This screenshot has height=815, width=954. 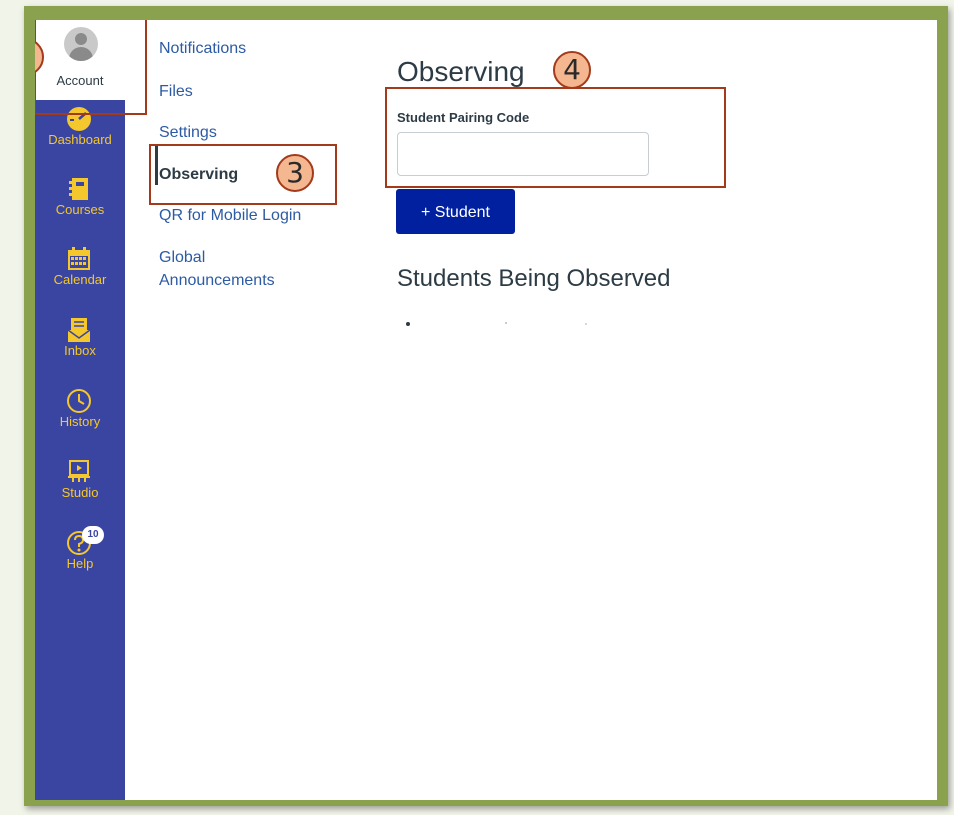 I want to click on page-title: Observing, so click(x=461, y=71).